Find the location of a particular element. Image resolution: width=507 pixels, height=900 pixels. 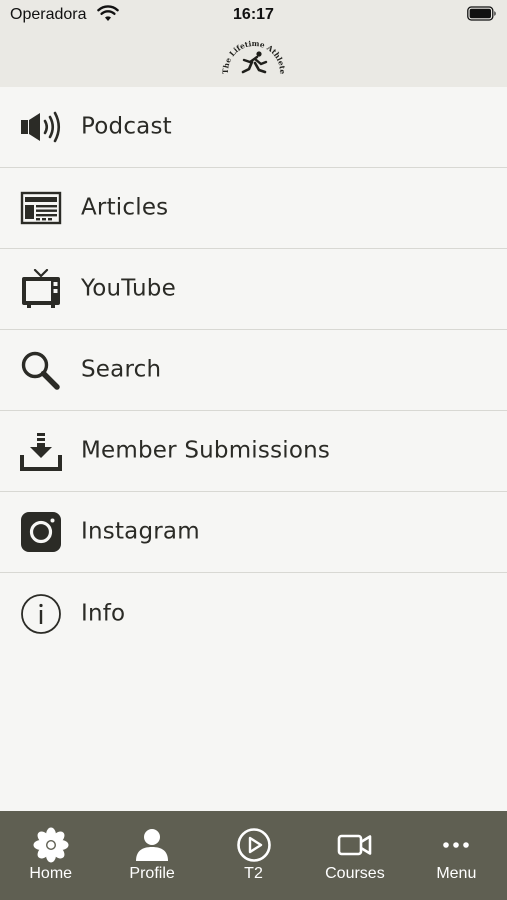

play-circle-icon is located at coordinates (254, 845).